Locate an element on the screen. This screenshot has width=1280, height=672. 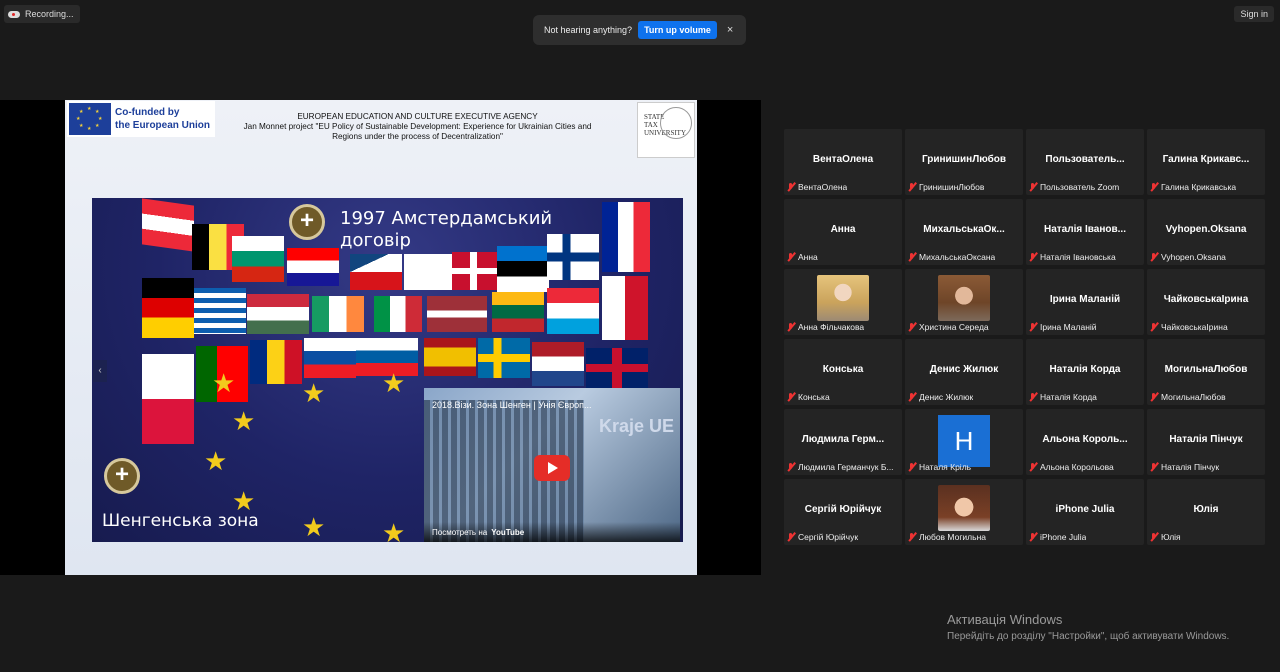
participant-tile: ВентаОлена ВентаОлена is located at coordinates (843, 162).